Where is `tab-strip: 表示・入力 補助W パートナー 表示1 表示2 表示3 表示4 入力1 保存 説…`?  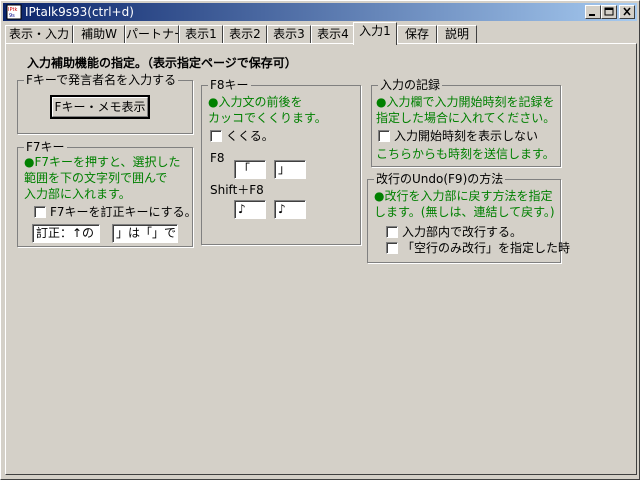
tab-strip: 表示・入力 補助W パートナー 表示1 表示2 表示3 表示4 入力1 保存 説… is located at coordinates (321, 33).